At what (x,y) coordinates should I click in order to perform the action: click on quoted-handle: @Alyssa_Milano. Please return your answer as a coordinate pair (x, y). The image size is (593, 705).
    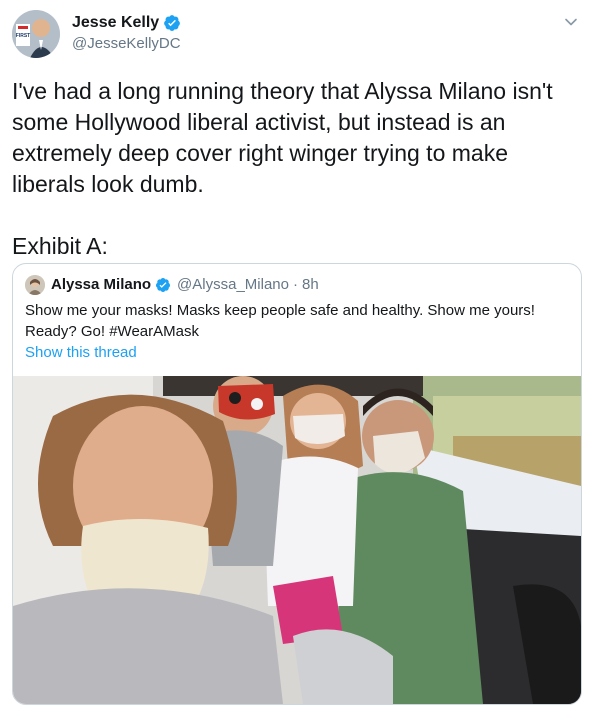
    Looking at the image, I should click on (233, 284).